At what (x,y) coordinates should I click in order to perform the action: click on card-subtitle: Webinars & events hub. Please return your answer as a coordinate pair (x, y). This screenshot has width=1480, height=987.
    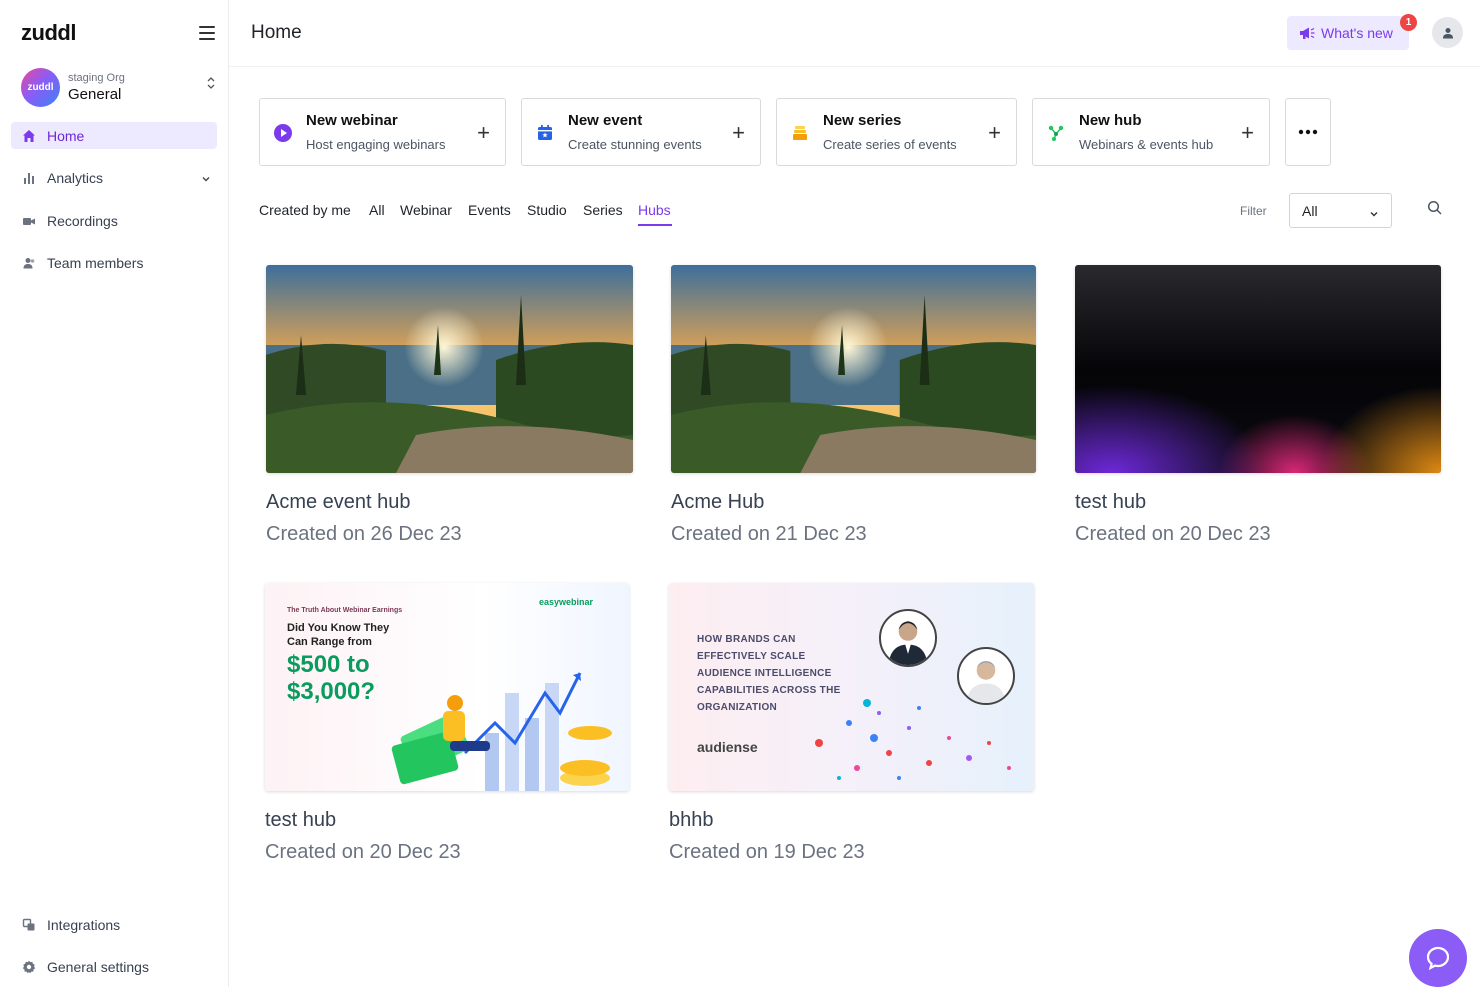
    Looking at the image, I should click on (1146, 144).